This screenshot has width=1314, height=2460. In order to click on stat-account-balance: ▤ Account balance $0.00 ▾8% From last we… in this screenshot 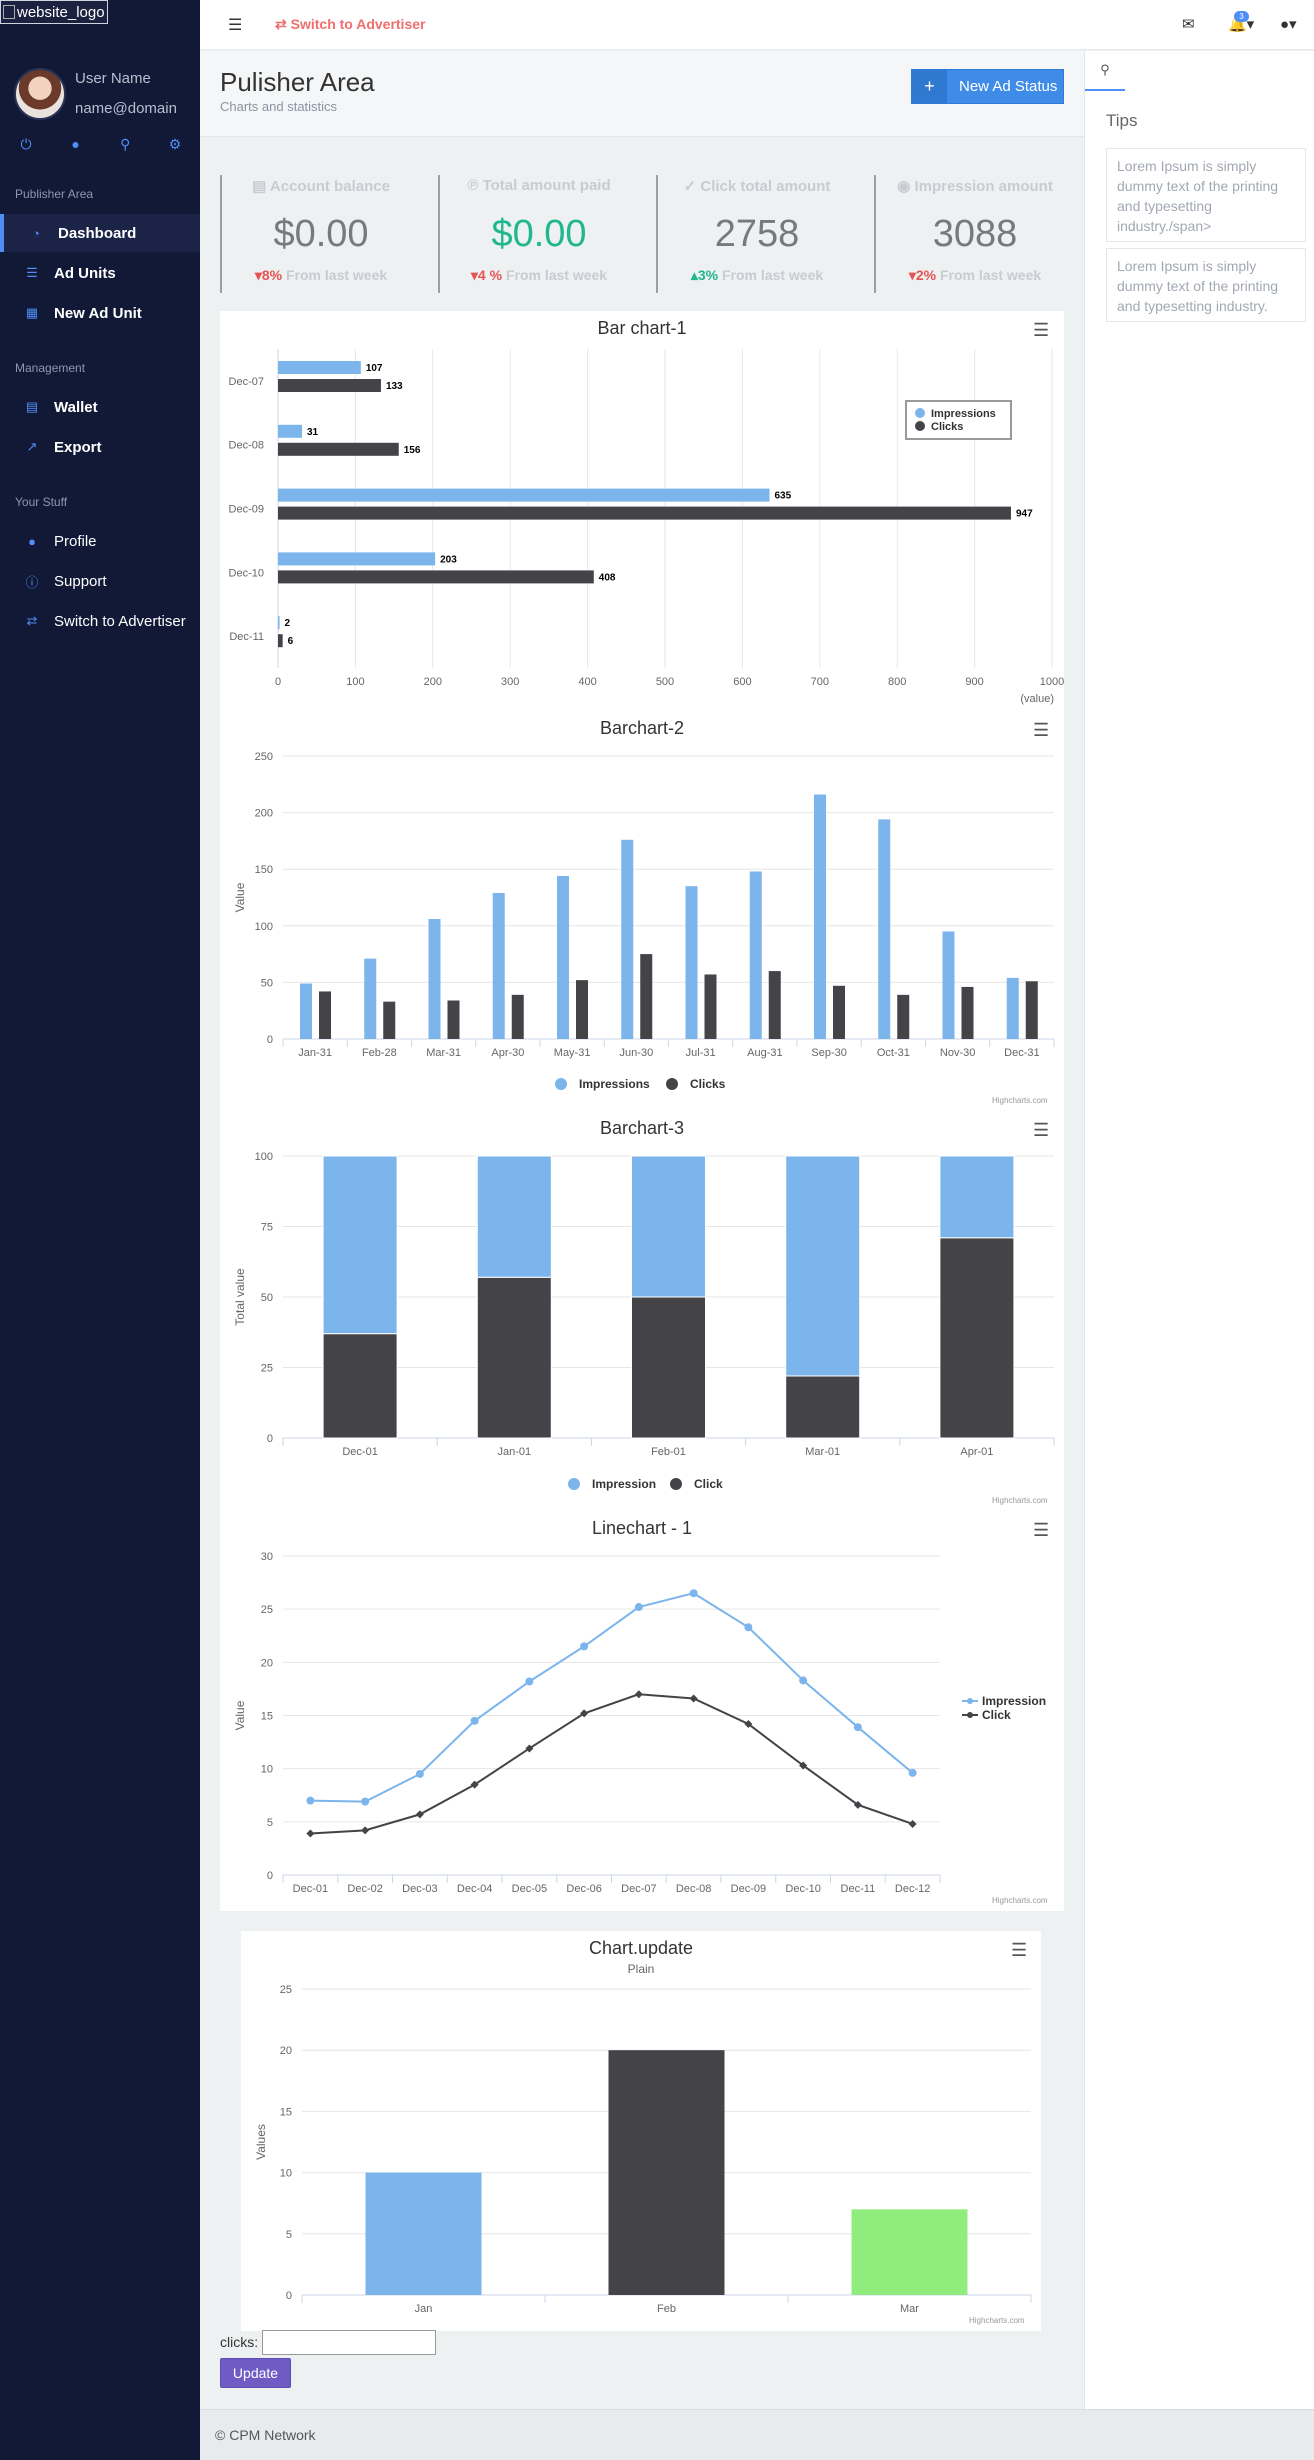, I will do `click(320, 234)`.